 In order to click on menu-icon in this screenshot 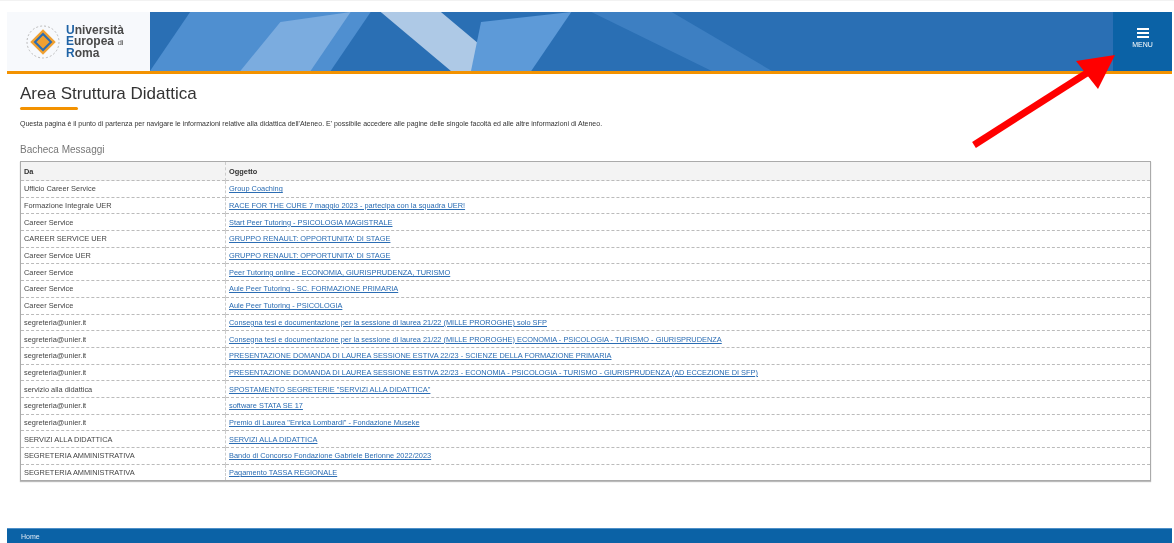, I will do `click(1142, 32)`.